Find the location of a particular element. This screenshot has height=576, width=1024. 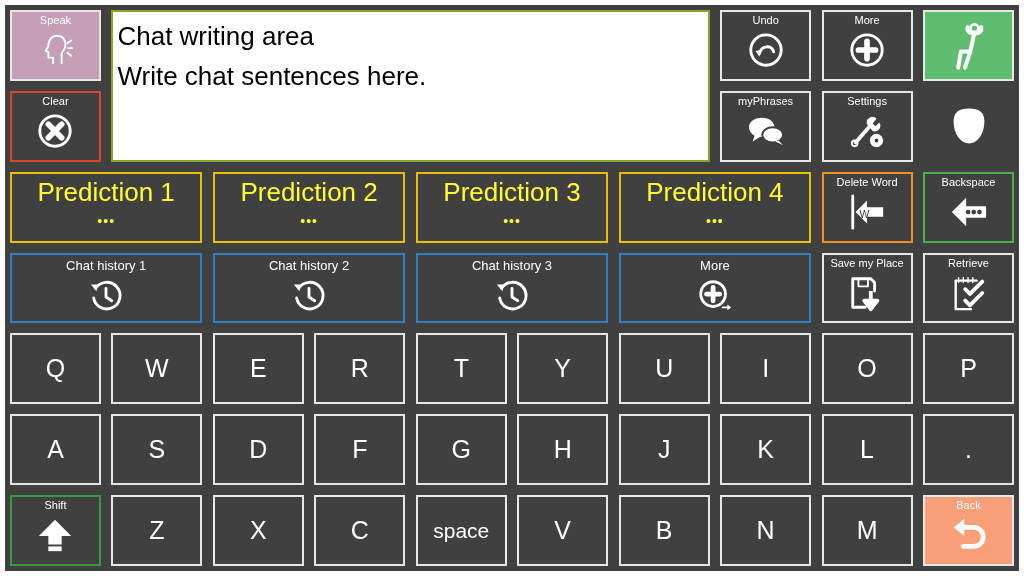

keyboard-key: C is located at coordinates (360, 530).